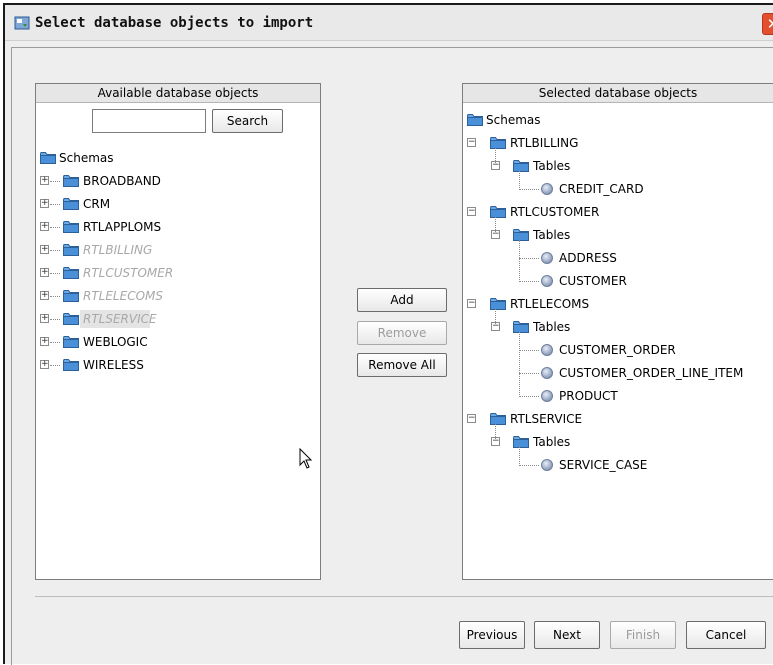 The width and height of the screenshot is (773, 665). What do you see at coordinates (402, 300) in the screenshot?
I see `add-button: Add` at bounding box center [402, 300].